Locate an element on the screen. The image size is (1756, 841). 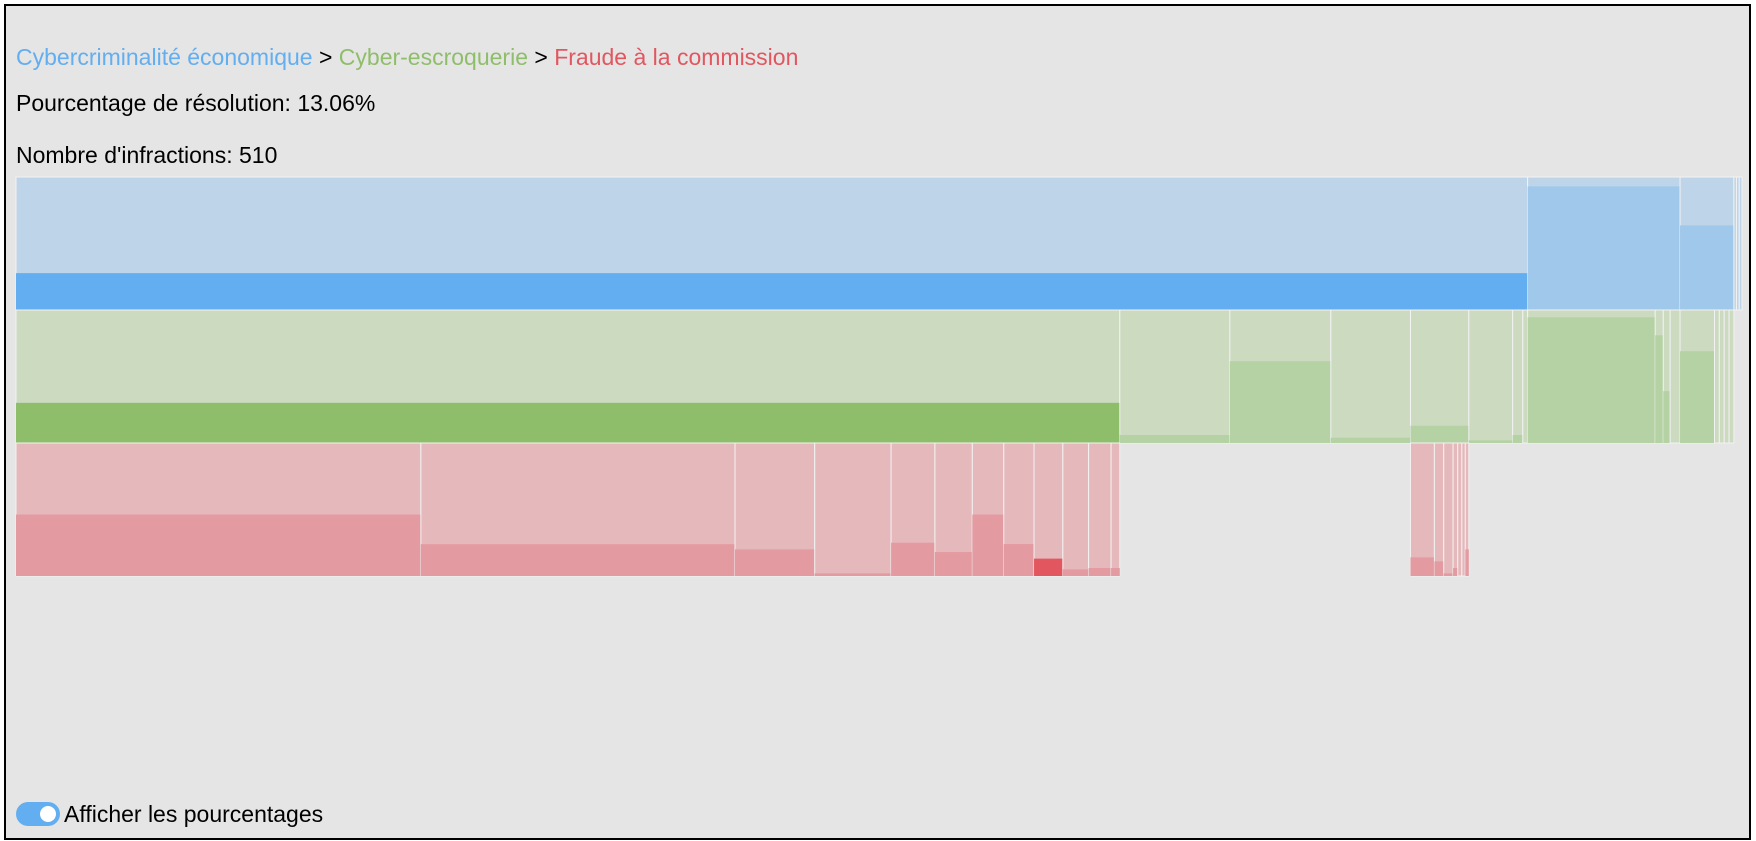
percentage-toggle-row: Afficher les pourcentages is located at coordinates (169, 814).